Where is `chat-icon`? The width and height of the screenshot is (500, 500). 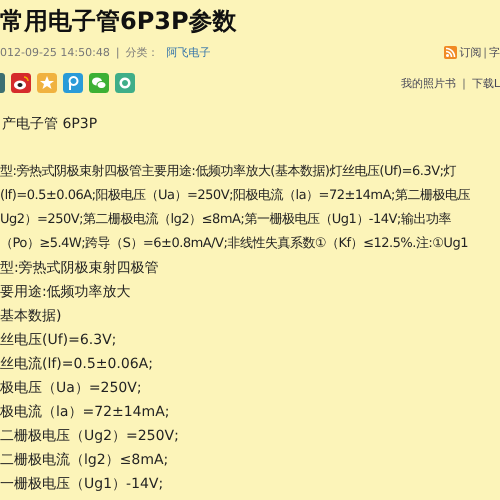
chat-icon is located at coordinates (99, 83).